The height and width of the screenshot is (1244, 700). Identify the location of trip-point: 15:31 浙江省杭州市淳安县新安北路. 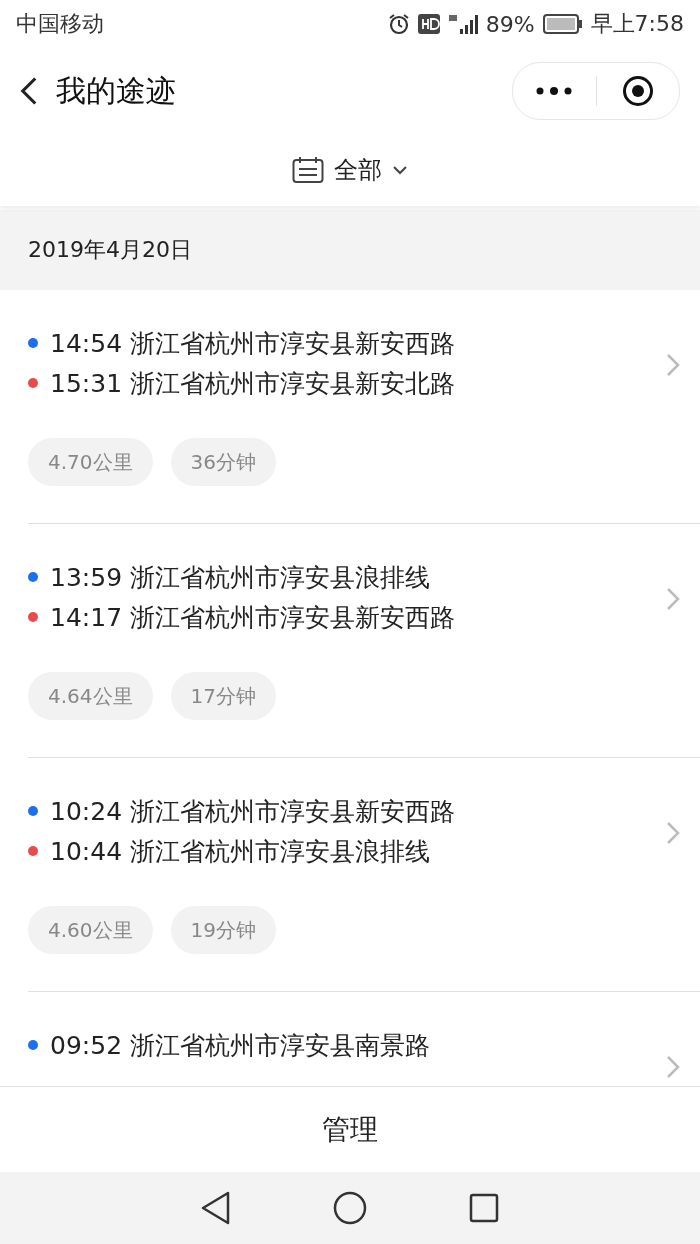
(252, 383).